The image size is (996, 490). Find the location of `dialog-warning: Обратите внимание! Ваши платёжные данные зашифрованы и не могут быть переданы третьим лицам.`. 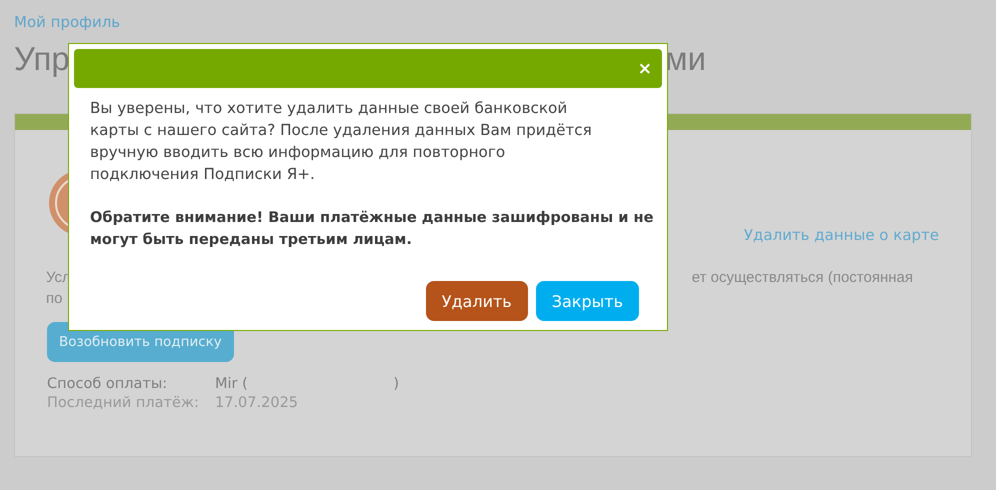

dialog-warning: Обратите внимание! Ваши платёжные данные зашифрованы и не могут быть переданы третьим лицам. is located at coordinates (372, 229).